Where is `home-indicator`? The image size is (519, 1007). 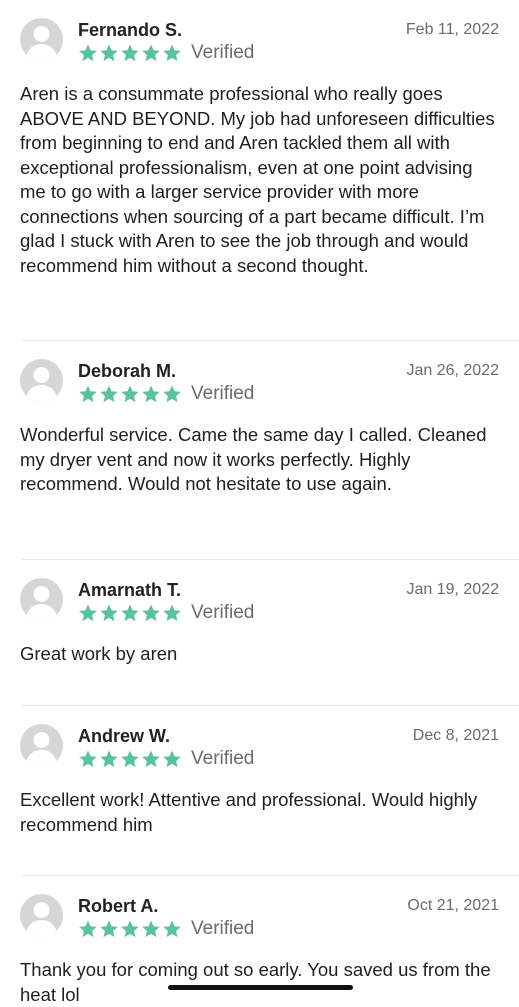 home-indicator is located at coordinates (260, 987).